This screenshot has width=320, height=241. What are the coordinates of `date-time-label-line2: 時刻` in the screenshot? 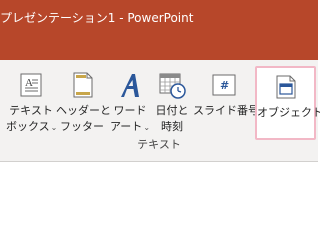 It's located at (172, 126).